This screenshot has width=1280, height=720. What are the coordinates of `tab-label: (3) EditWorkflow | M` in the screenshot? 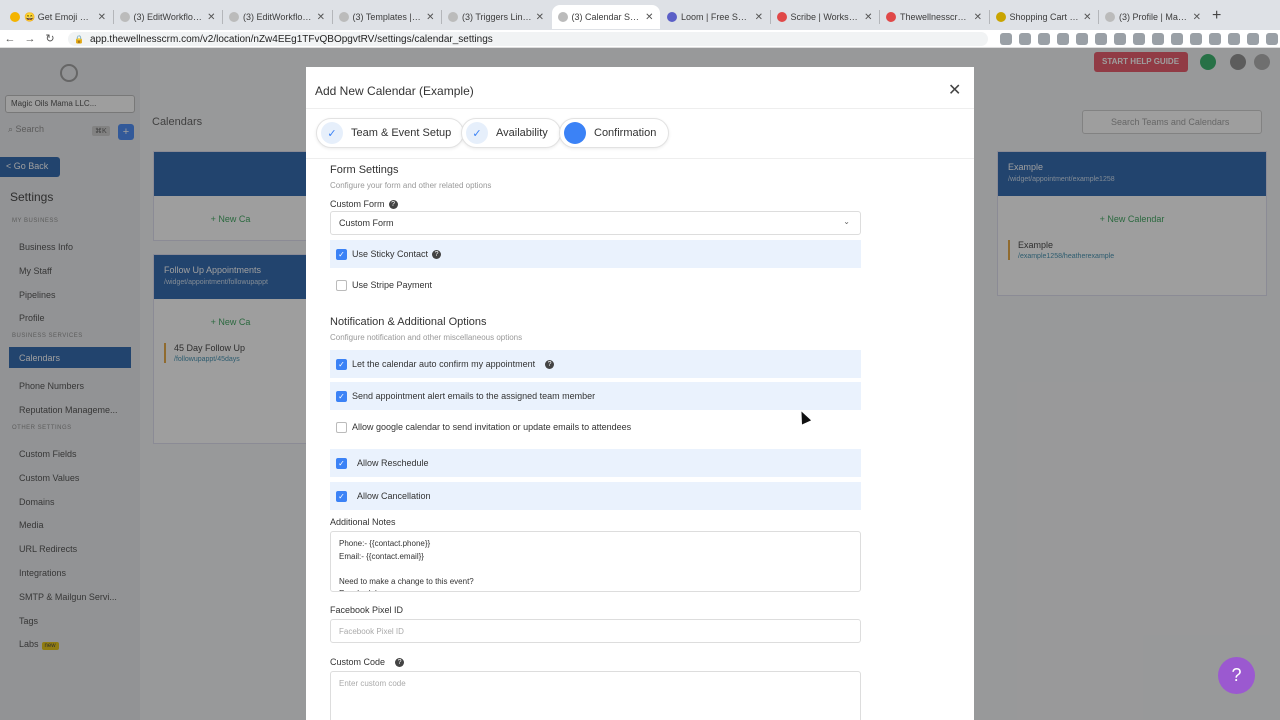 It's located at (168, 17).